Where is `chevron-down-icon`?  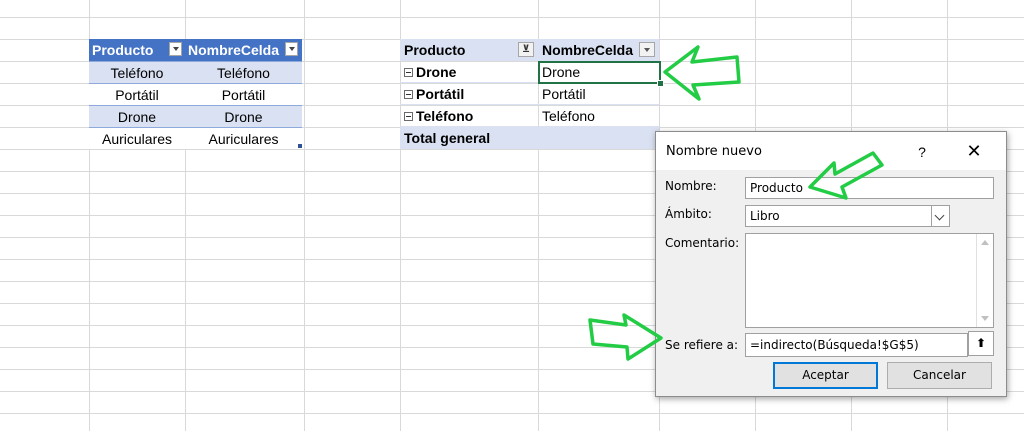
chevron-down-icon is located at coordinates (940, 216).